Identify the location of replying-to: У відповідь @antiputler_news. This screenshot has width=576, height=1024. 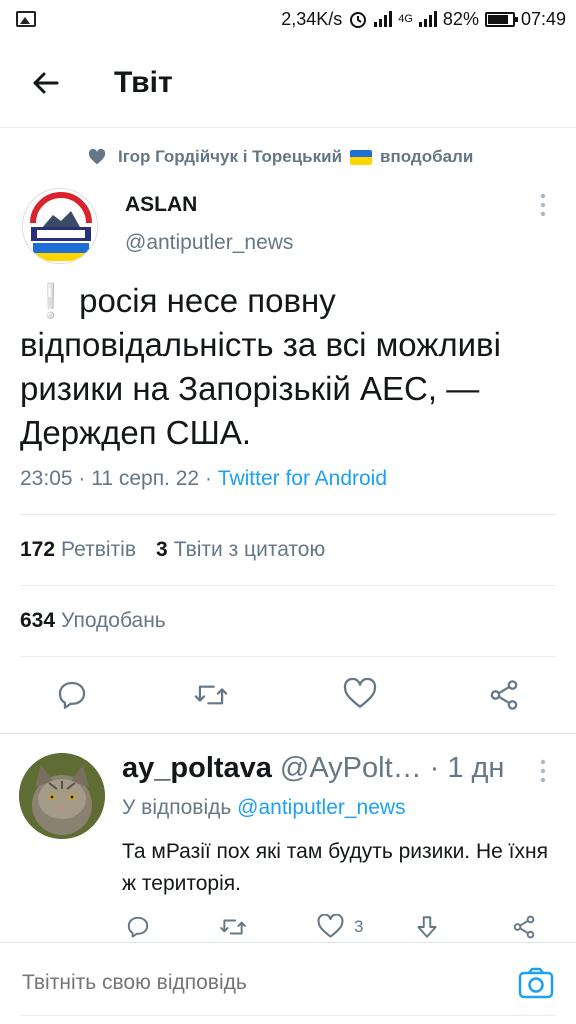
(264, 808).